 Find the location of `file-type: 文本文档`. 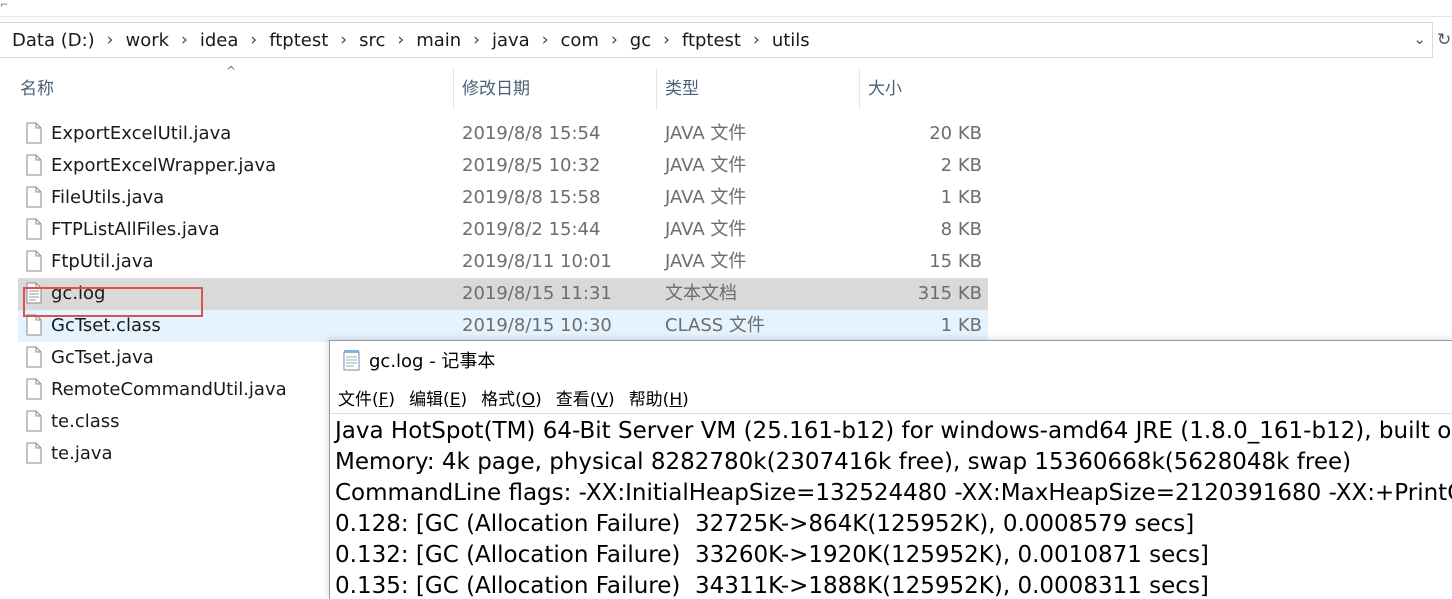

file-type: 文本文档 is located at coordinates (701, 293).